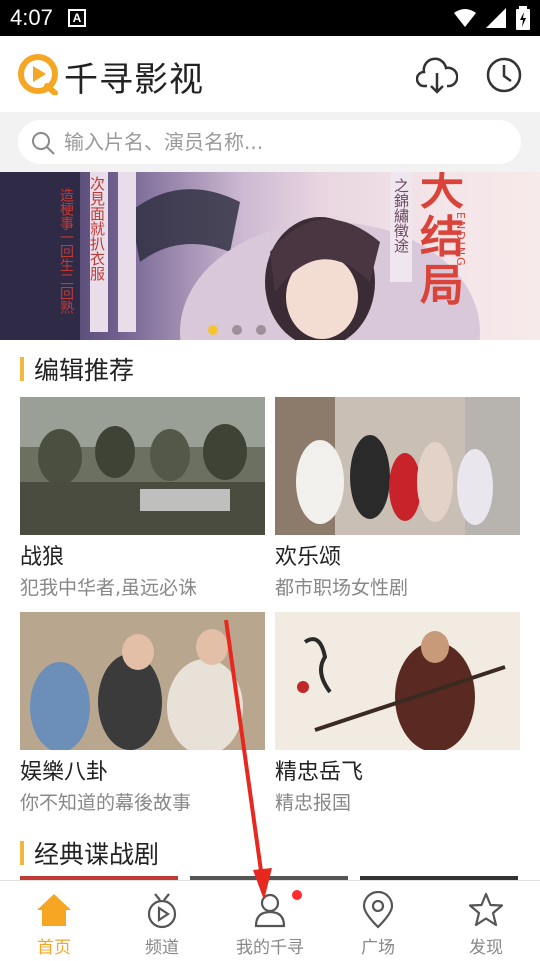 This screenshot has height=961, width=540. I want to click on nav-channel: 频道, so click(162, 921).